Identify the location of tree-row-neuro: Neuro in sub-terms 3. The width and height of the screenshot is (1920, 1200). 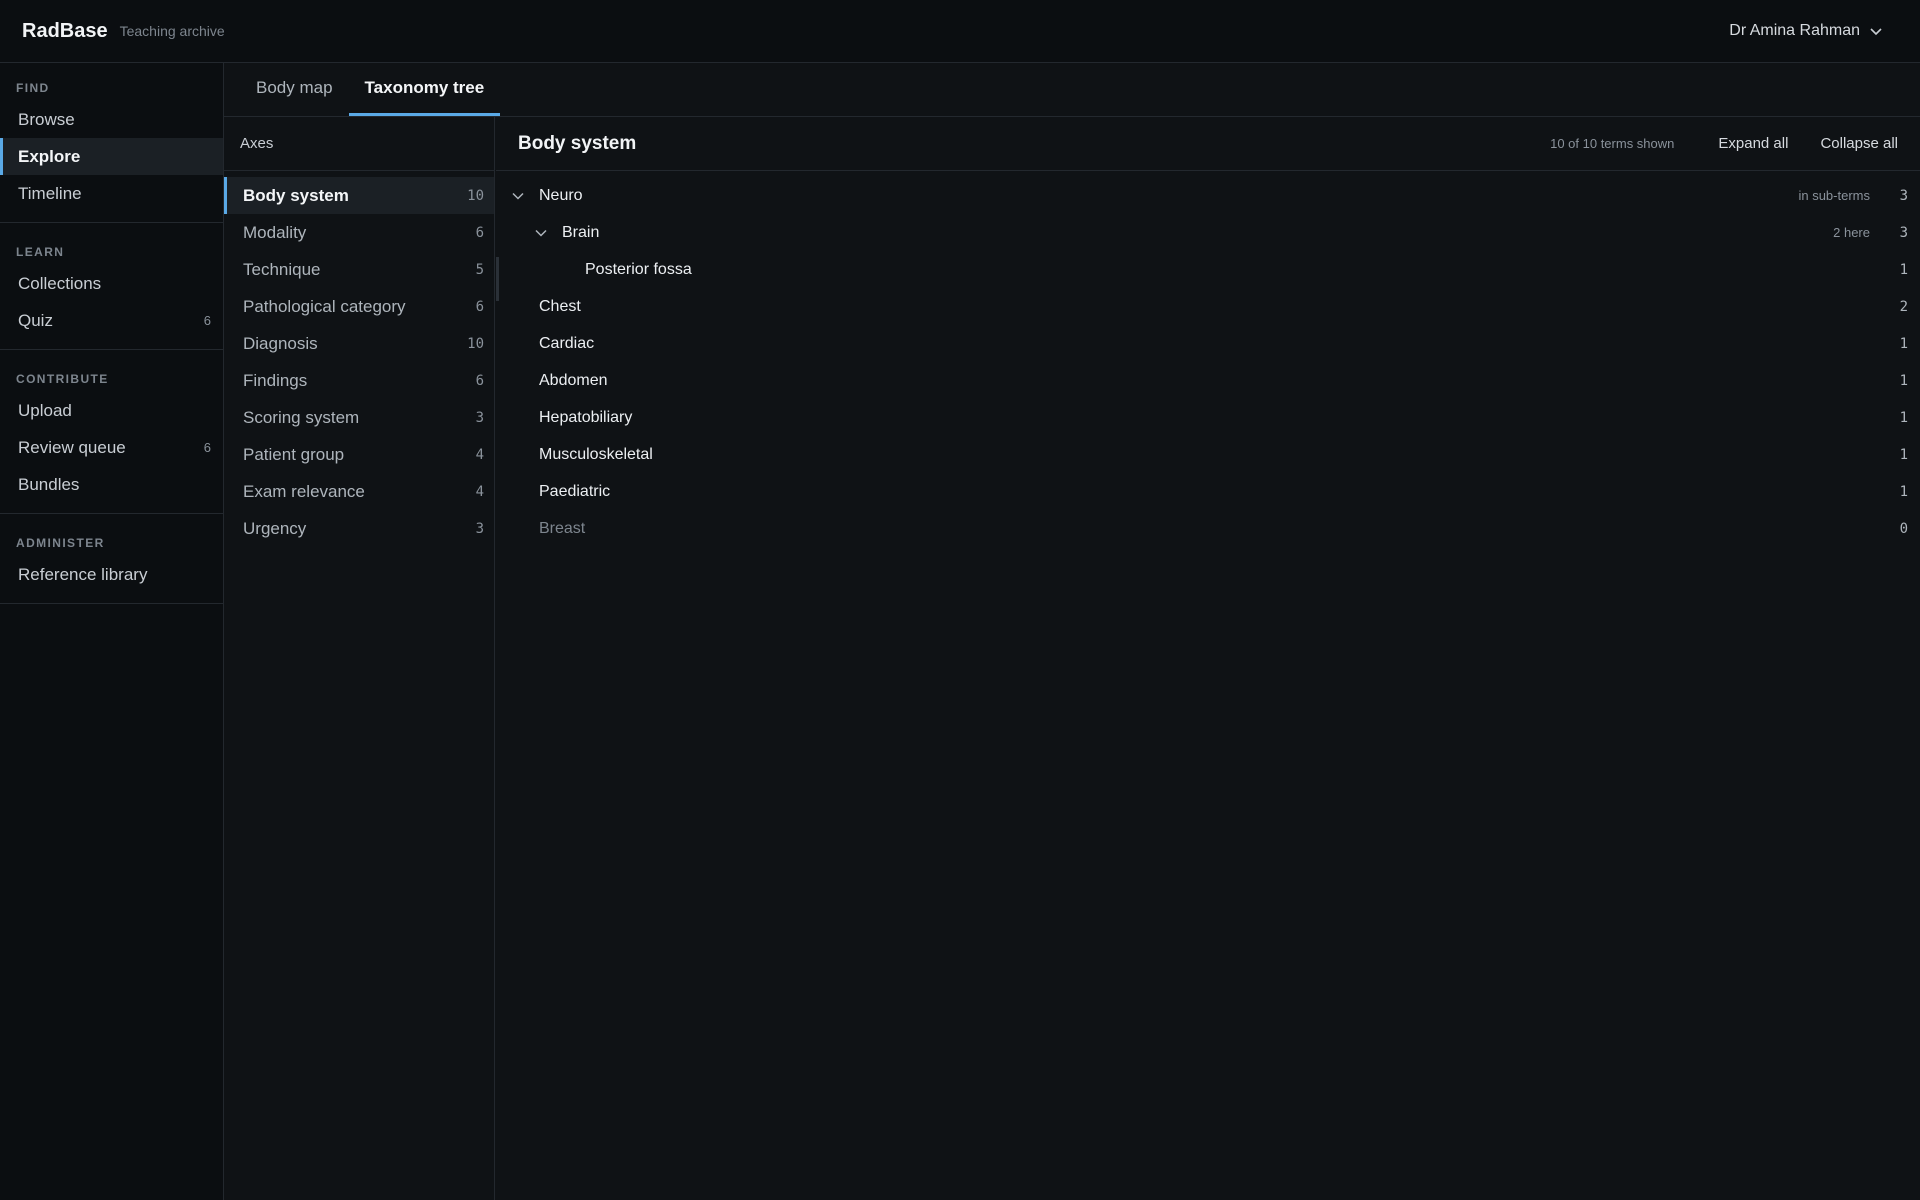
(1208, 195).